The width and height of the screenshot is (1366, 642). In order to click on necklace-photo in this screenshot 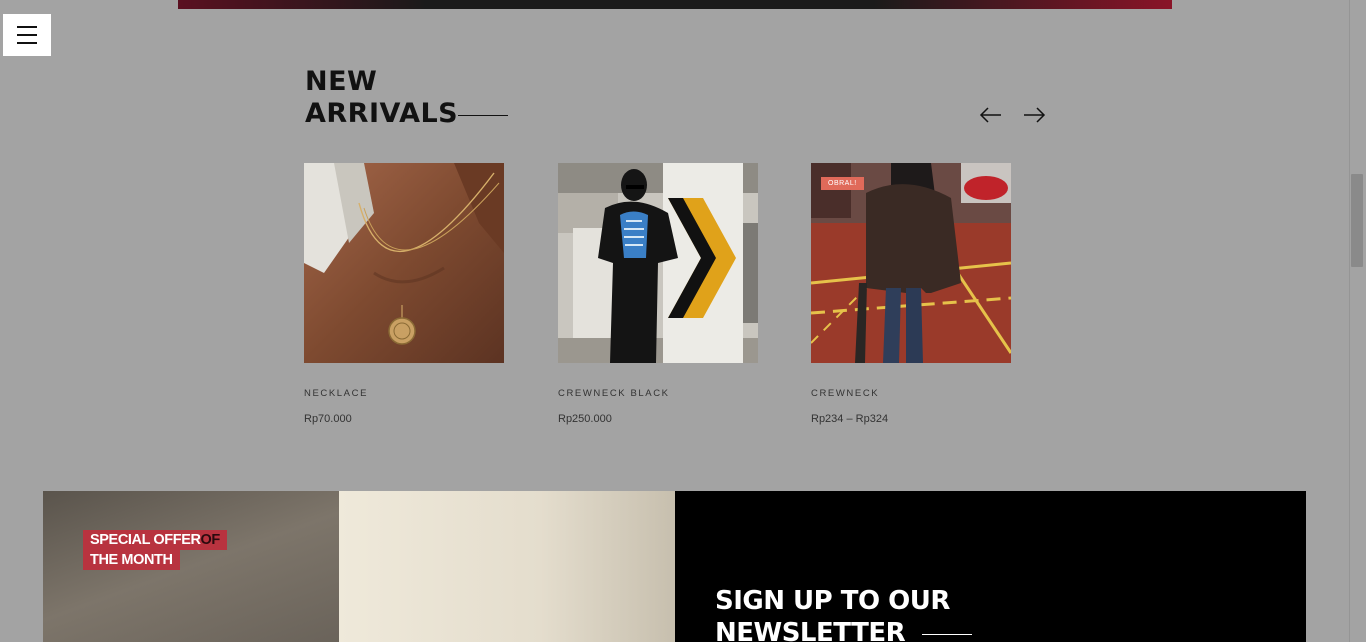, I will do `click(404, 263)`.